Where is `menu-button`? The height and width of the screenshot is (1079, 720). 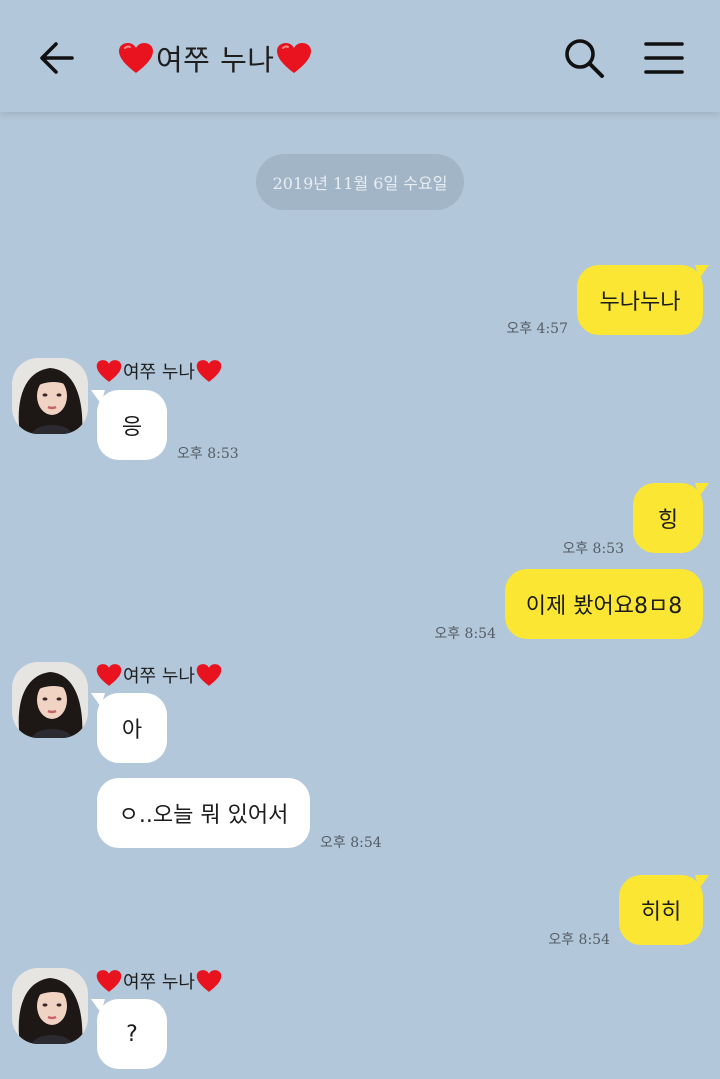 menu-button is located at coordinates (664, 58).